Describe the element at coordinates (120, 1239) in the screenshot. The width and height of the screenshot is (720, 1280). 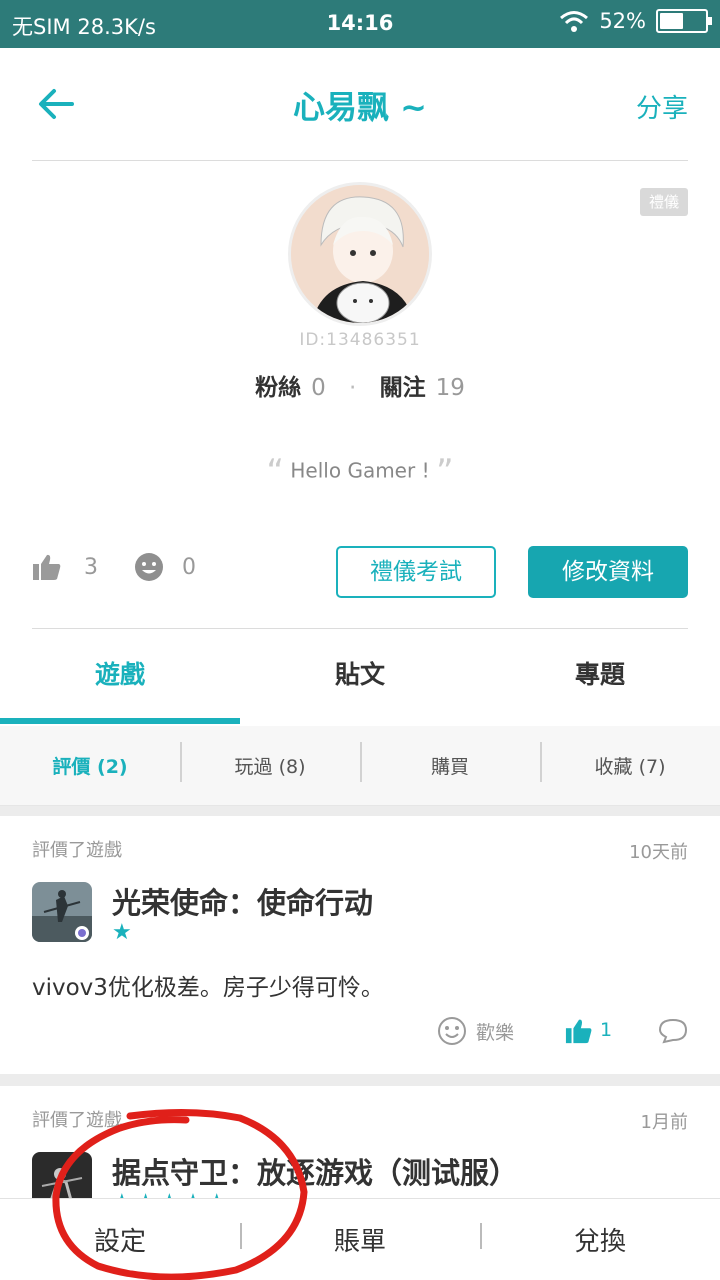
I see `settings-button: 設定` at that location.